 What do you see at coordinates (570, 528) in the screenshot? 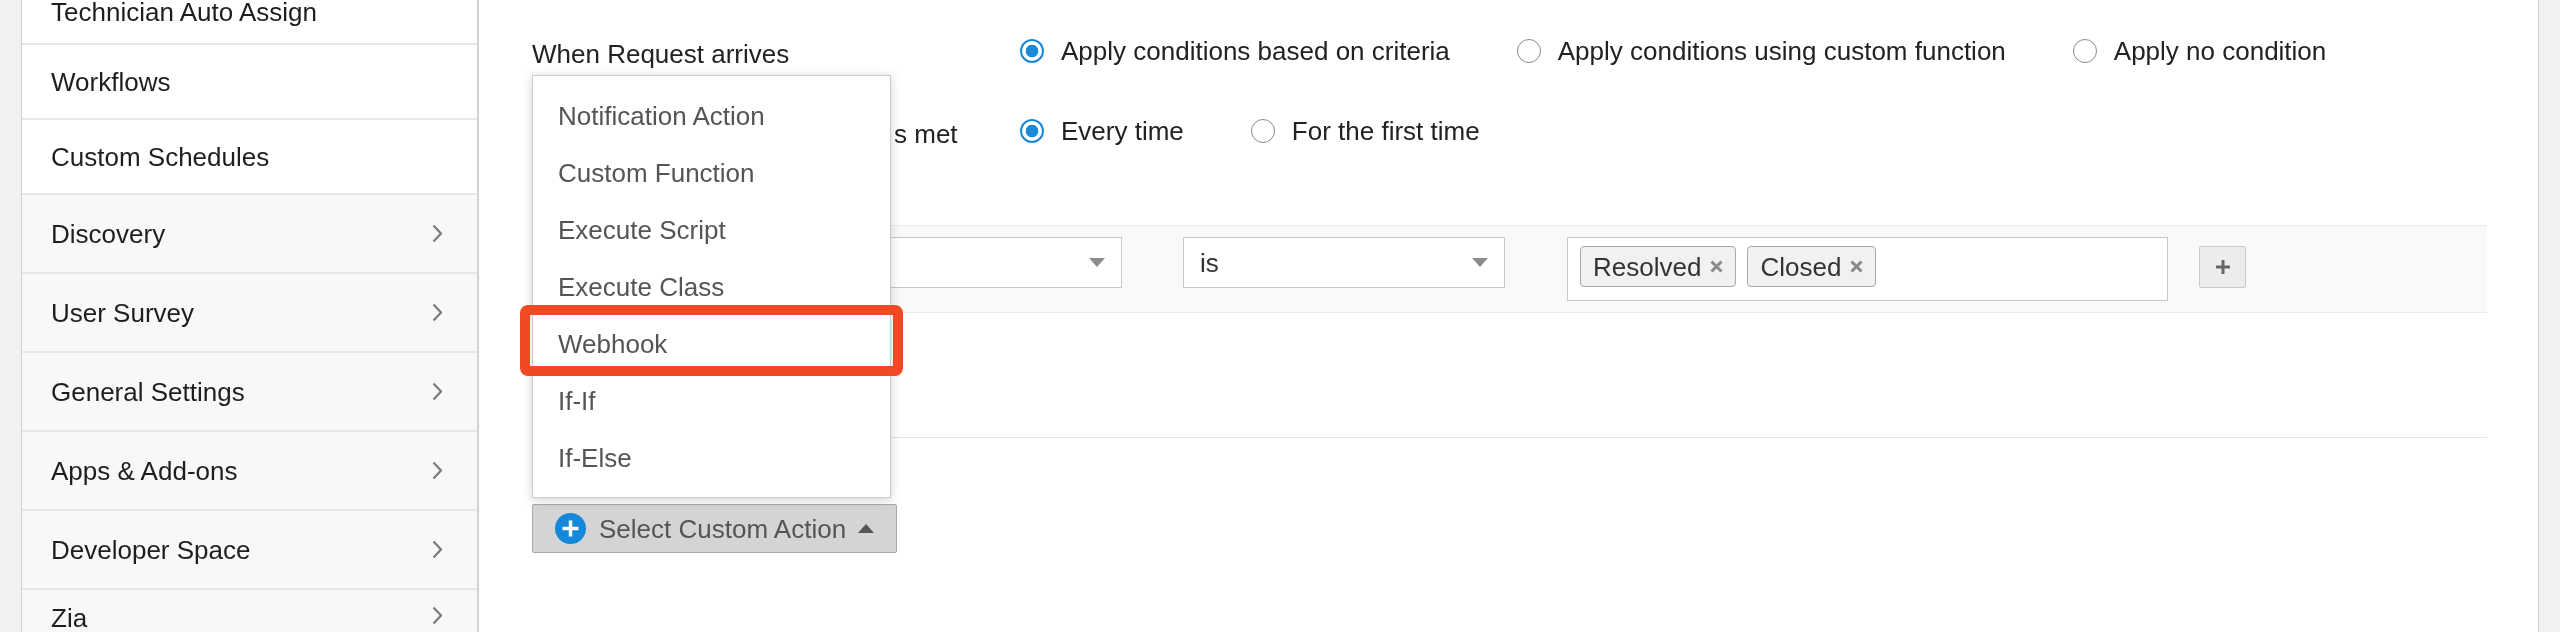
I see `plus-circle-icon` at bounding box center [570, 528].